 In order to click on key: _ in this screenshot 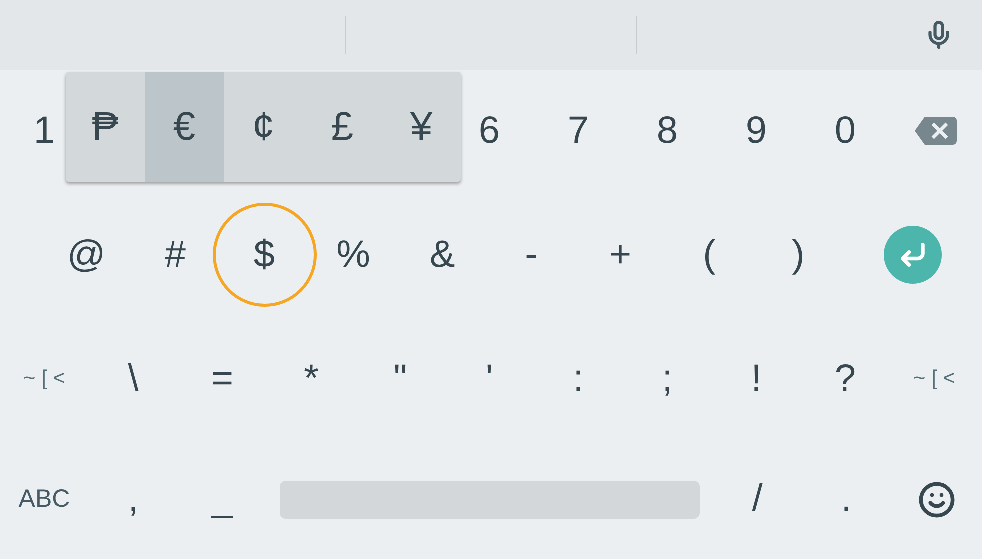, I will do `click(222, 500)`.